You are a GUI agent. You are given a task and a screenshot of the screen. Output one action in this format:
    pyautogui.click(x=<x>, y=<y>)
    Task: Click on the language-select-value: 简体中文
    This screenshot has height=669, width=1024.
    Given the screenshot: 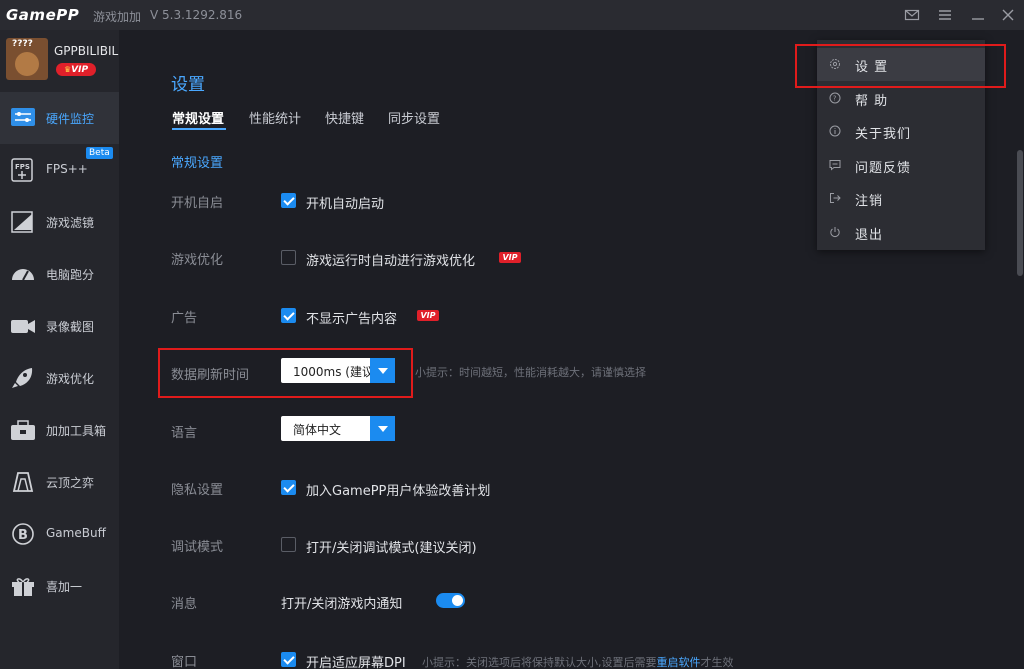 What is the action you would take?
    pyautogui.click(x=317, y=430)
    